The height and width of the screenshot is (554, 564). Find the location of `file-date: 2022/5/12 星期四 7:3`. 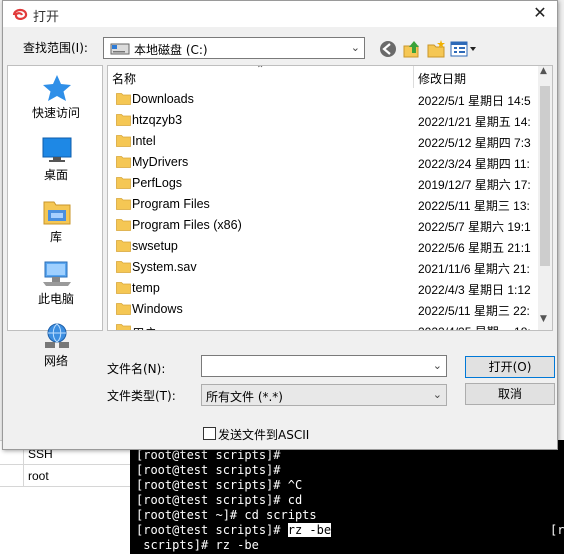

file-date: 2022/5/12 星期四 7:3 is located at coordinates (474, 143).